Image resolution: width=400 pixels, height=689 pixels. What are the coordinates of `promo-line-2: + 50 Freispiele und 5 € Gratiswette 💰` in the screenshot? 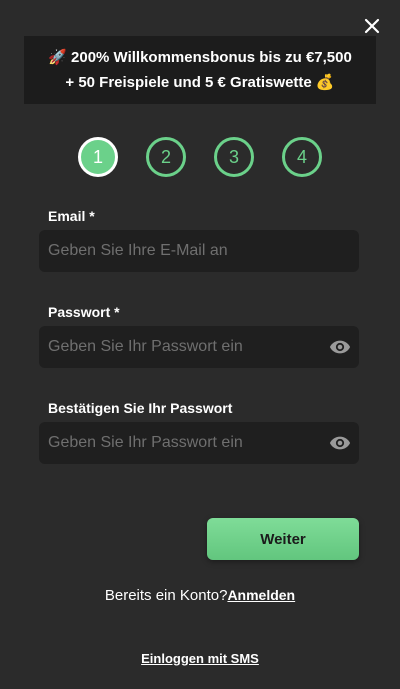 It's located at (199, 82).